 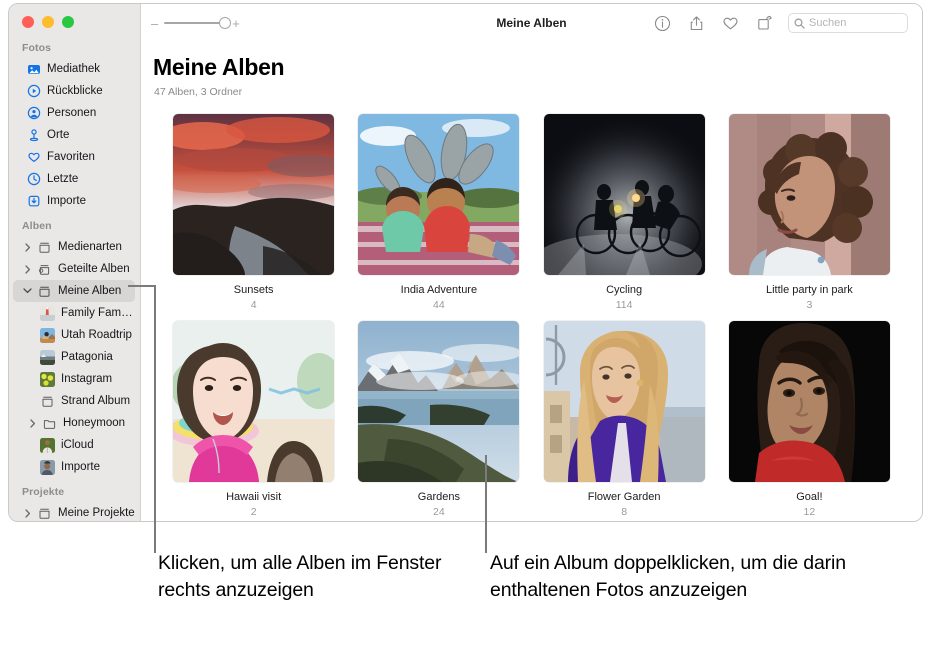 I want to click on sidebar-item-label: Utah Roadtrip, so click(x=96, y=335).